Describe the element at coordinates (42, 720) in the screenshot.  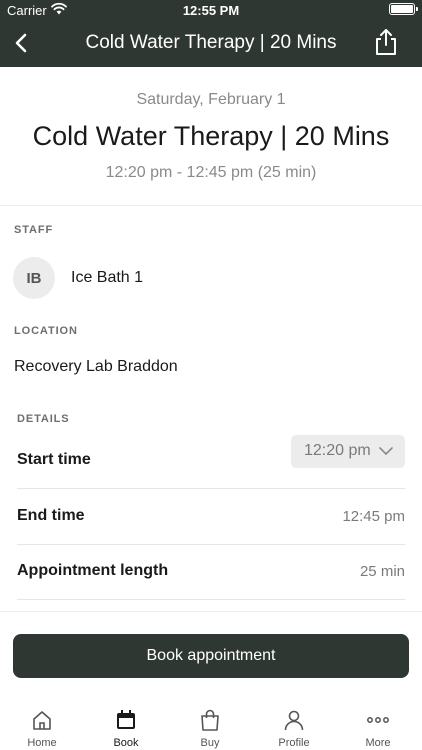
I see `home-icon` at that location.